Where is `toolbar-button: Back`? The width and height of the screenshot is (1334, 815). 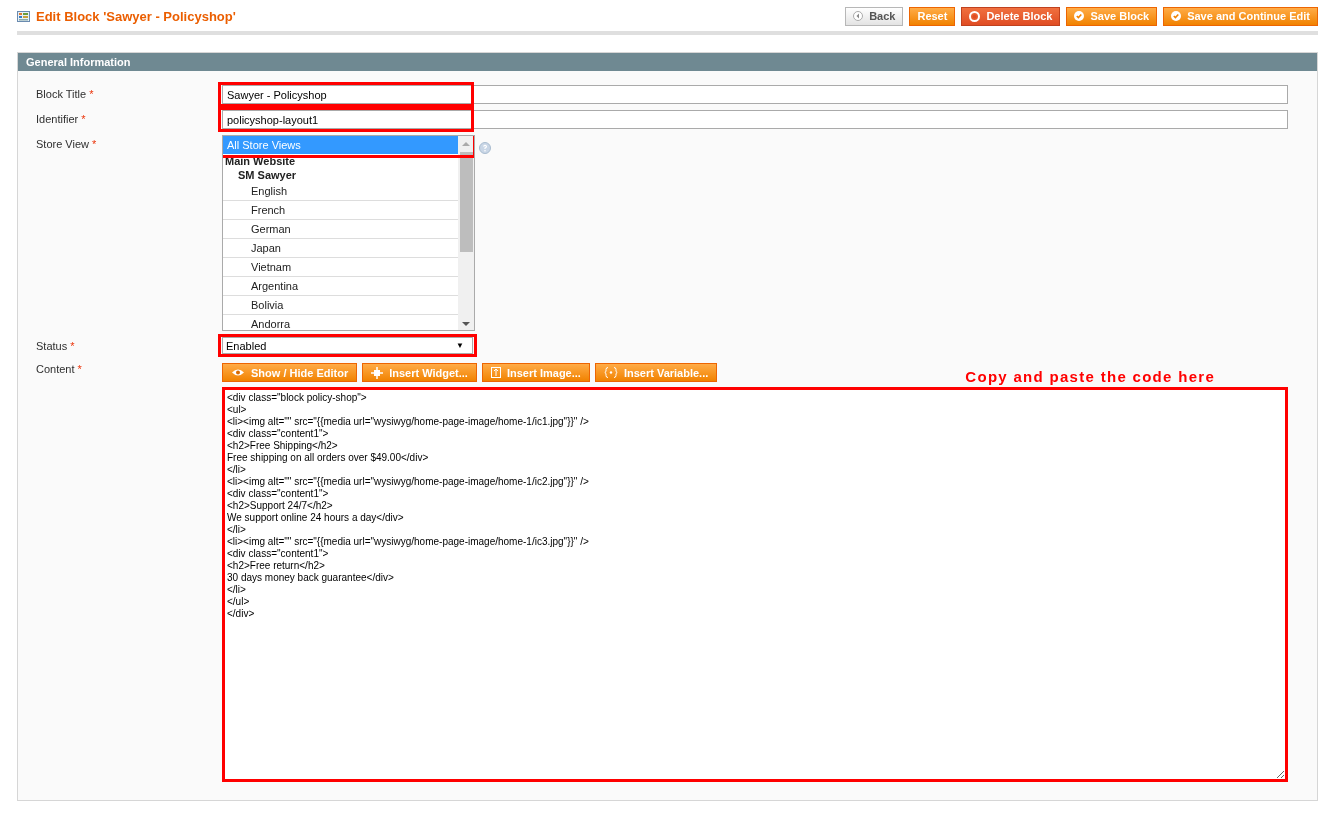 toolbar-button: Back is located at coordinates (874, 16).